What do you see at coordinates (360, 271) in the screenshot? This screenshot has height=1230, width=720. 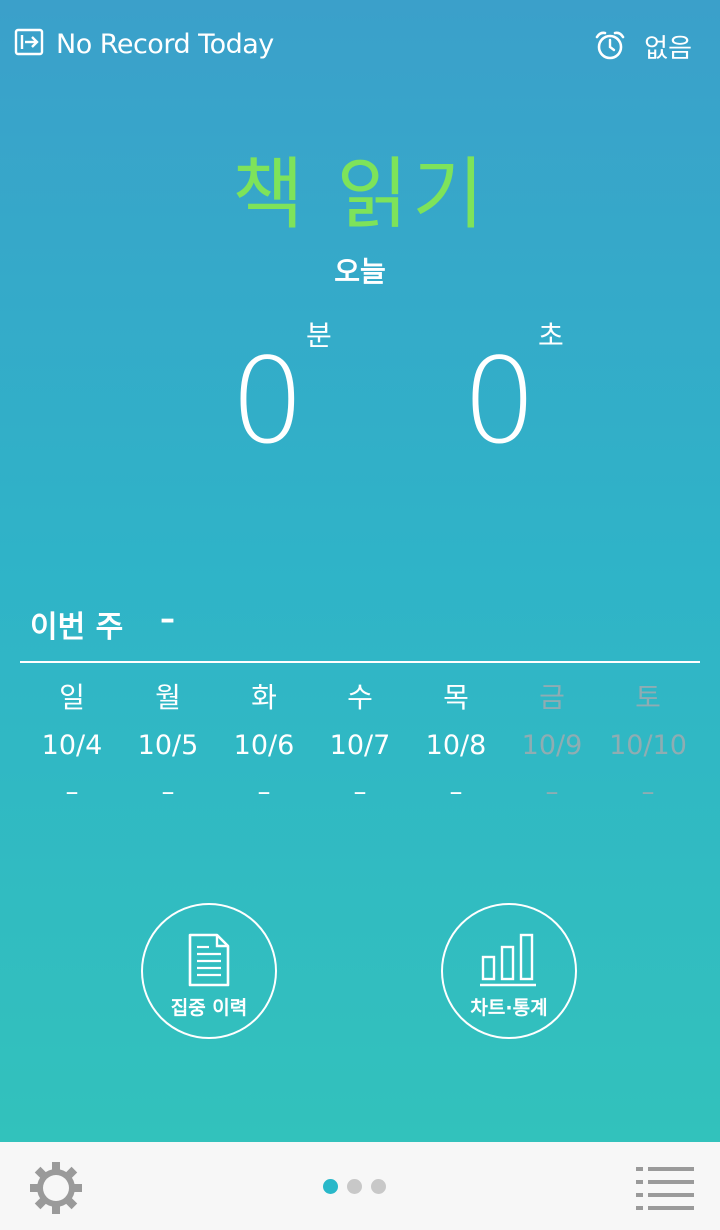 I see `today-label: 오늘` at bounding box center [360, 271].